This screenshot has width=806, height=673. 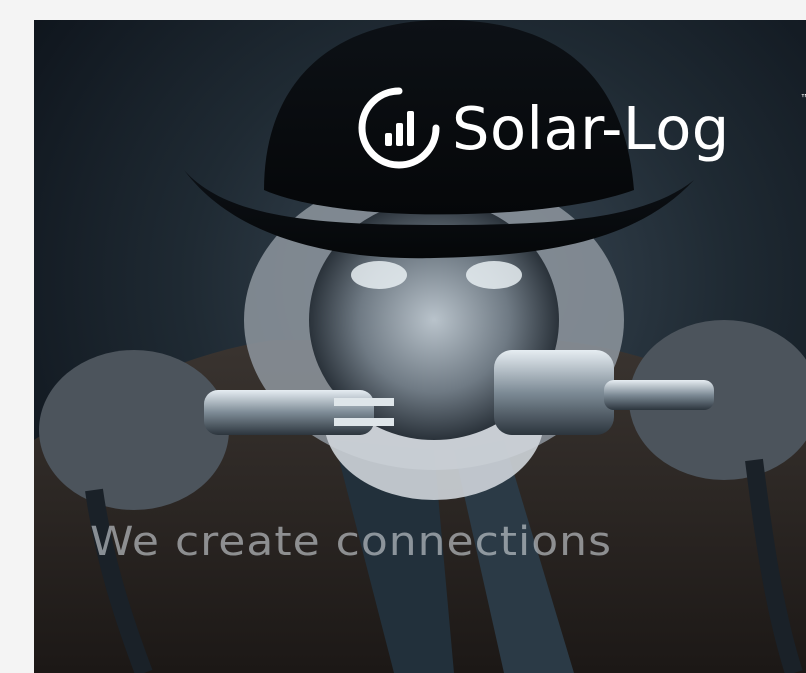 I want to click on ad-tagline: We create connections, so click(x=351, y=541).